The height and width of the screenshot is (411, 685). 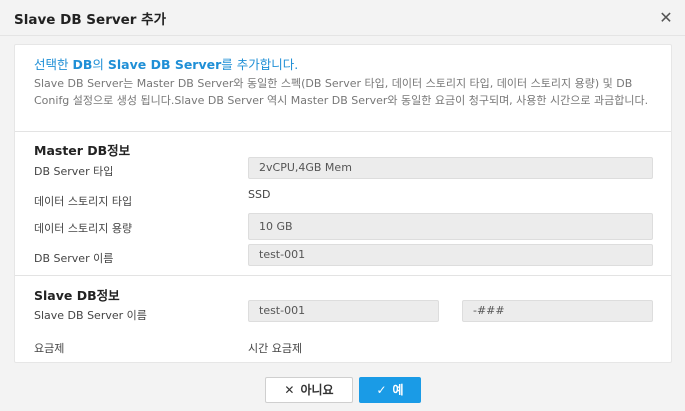 What do you see at coordinates (90, 20) in the screenshot?
I see `dialog-title: Slave DB Server 추가` at bounding box center [90, 20].